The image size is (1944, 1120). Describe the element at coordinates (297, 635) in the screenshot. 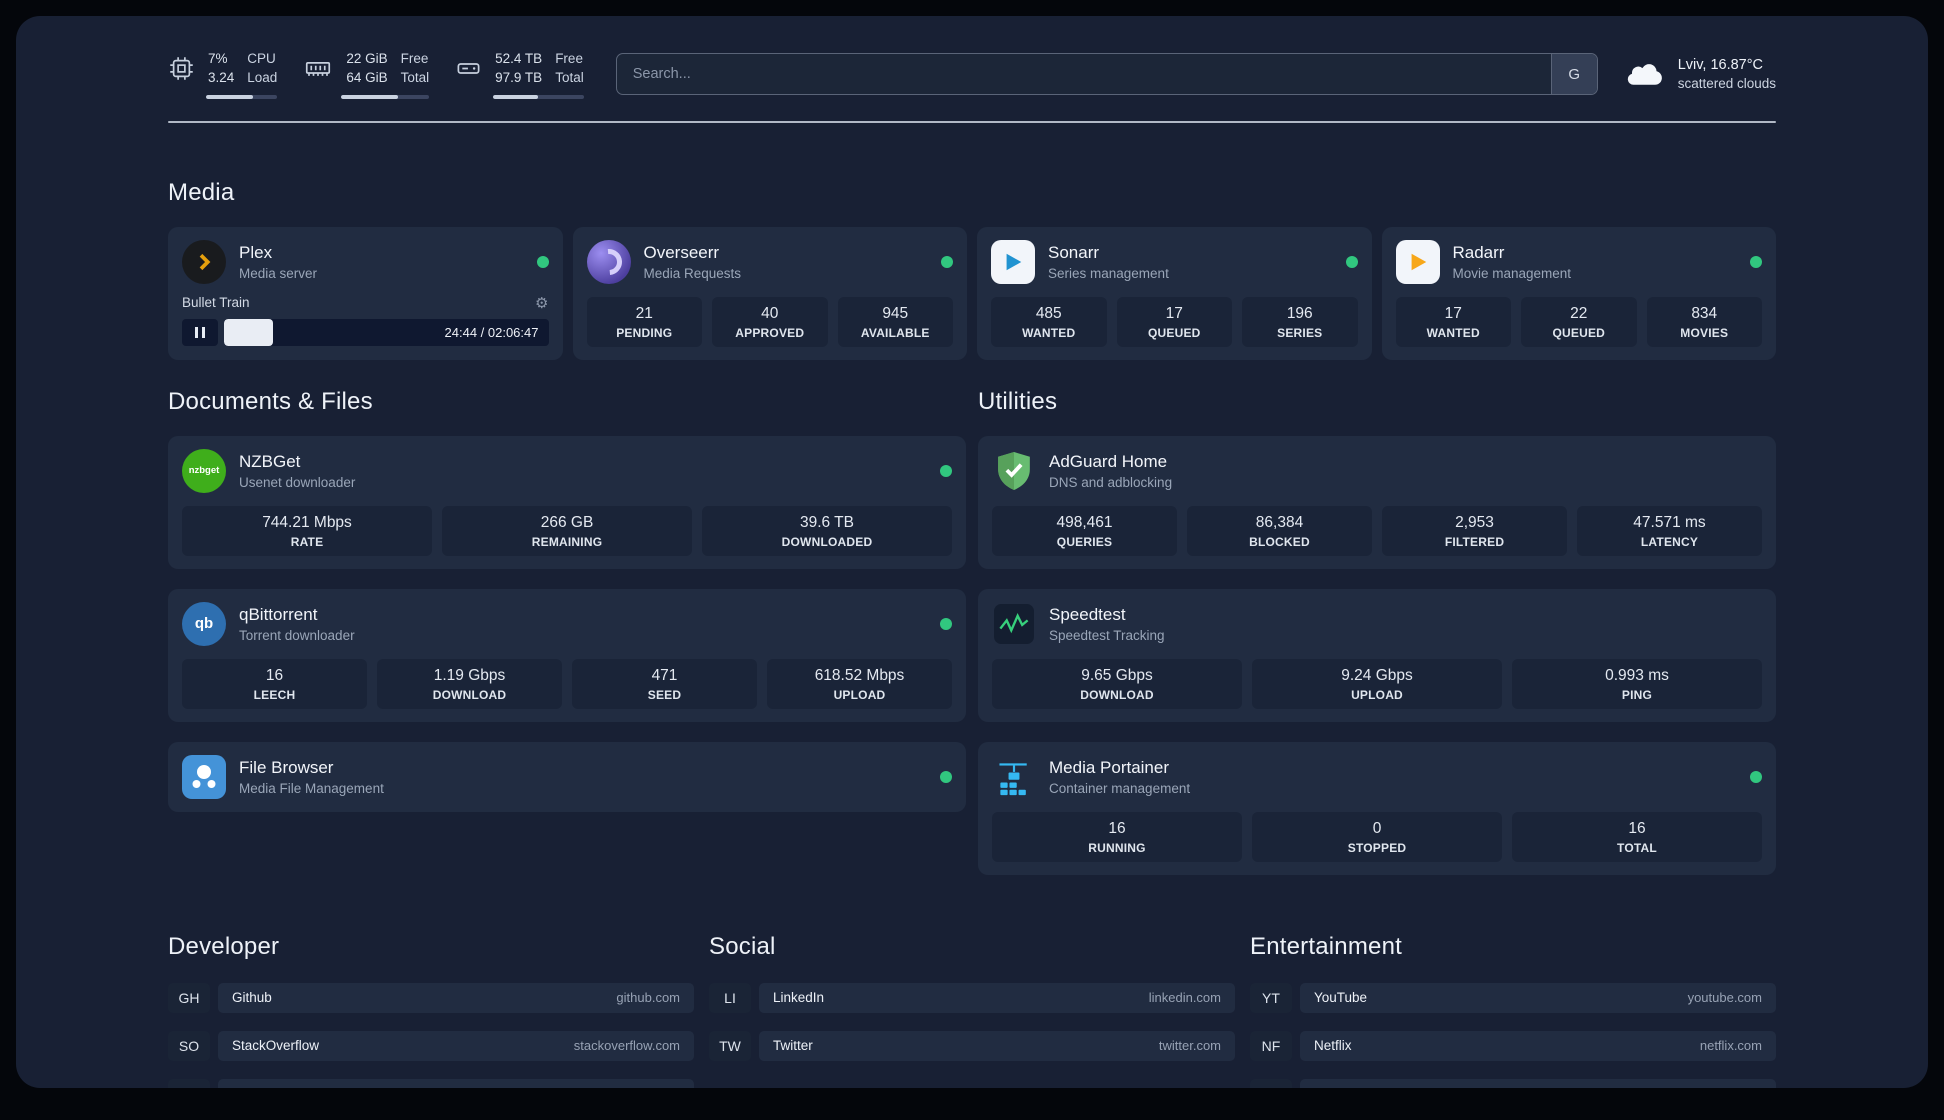

I see `service-subtitle: Torrent downloader` at that location.